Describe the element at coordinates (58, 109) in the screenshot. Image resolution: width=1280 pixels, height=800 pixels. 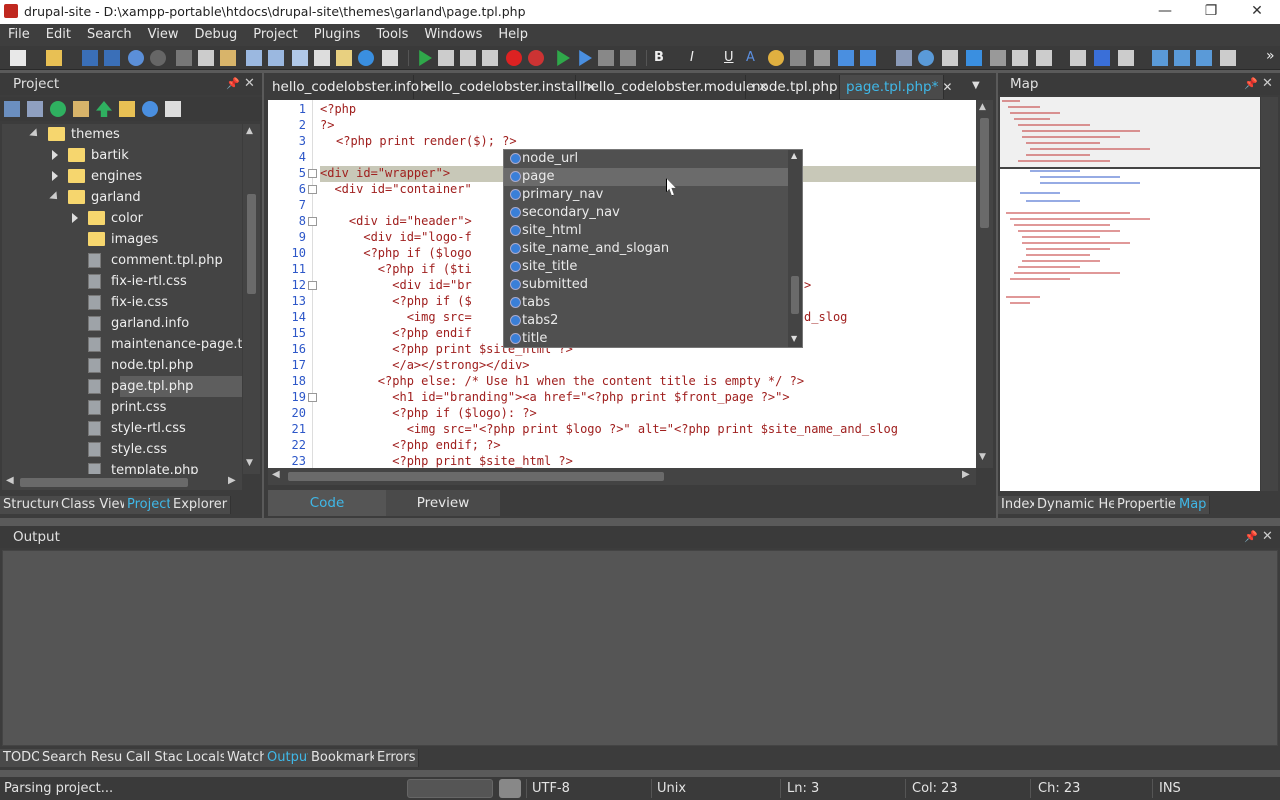
I see `refresh-icon` at that location.